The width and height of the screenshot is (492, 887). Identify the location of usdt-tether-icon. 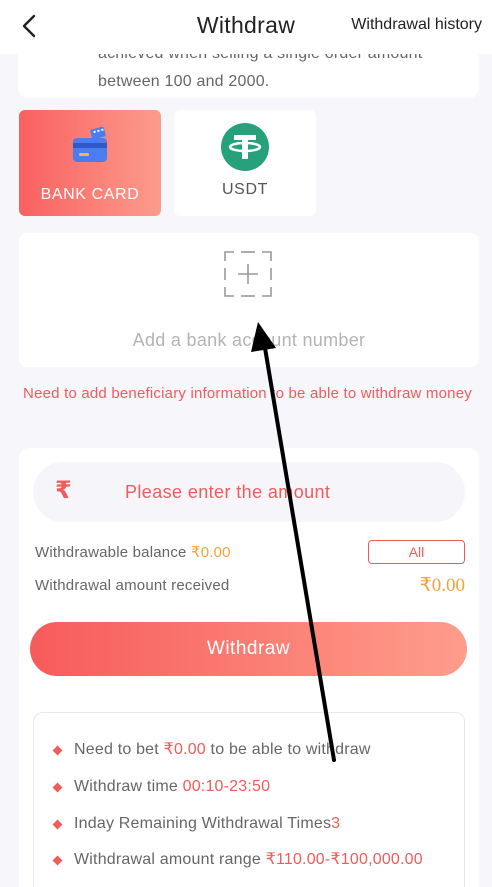
(245, 147).